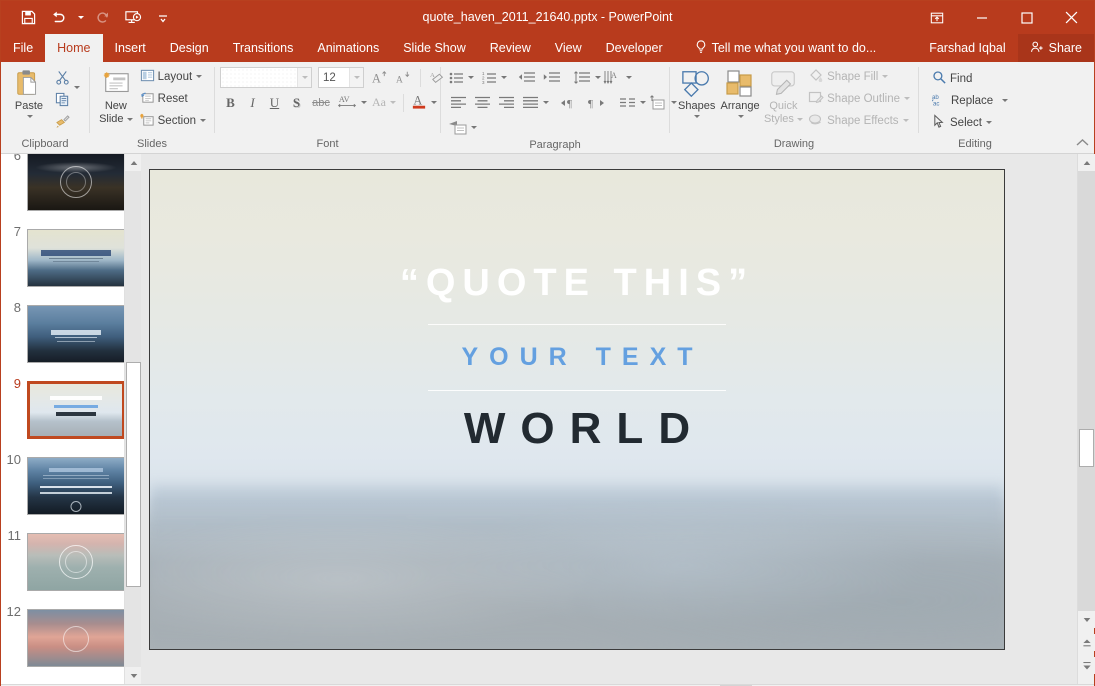  I want to click on slide-scroll-thumb, so click(1086, 448).